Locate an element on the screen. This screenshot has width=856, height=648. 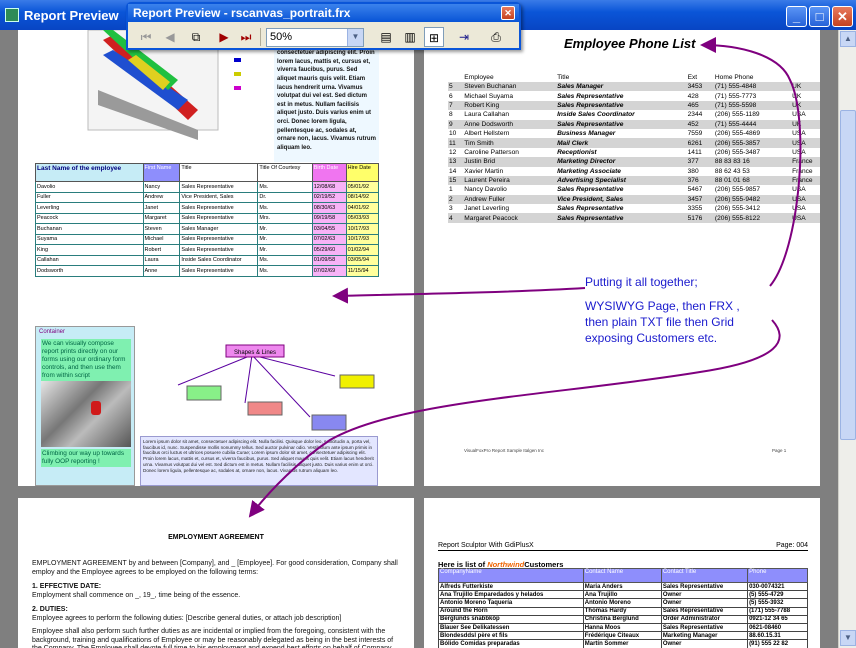
table-cell: Anne is located at coordinates (161, 271).